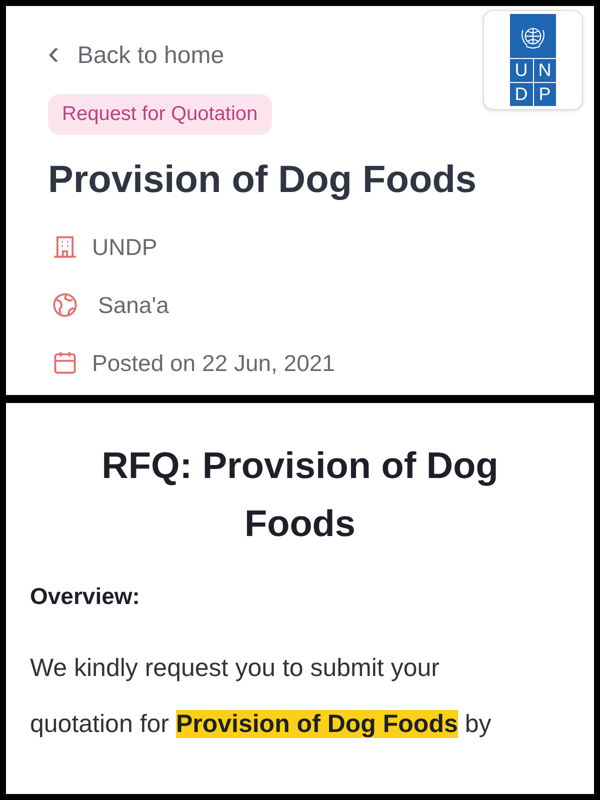 The image size is (600, 800). I want to click on logo-letter: N, so click(545, 70).